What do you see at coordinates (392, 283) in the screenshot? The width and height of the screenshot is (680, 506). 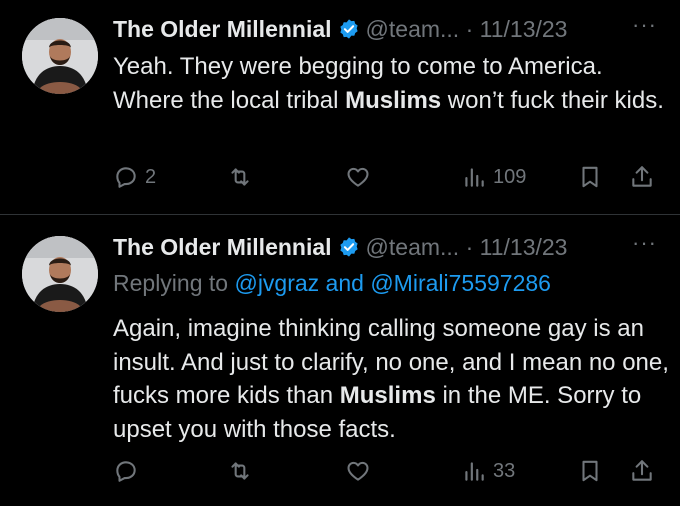 I see `replying-to-mentions: @jvgraz and @Mirali75597286` at bounding box center [392, 283].